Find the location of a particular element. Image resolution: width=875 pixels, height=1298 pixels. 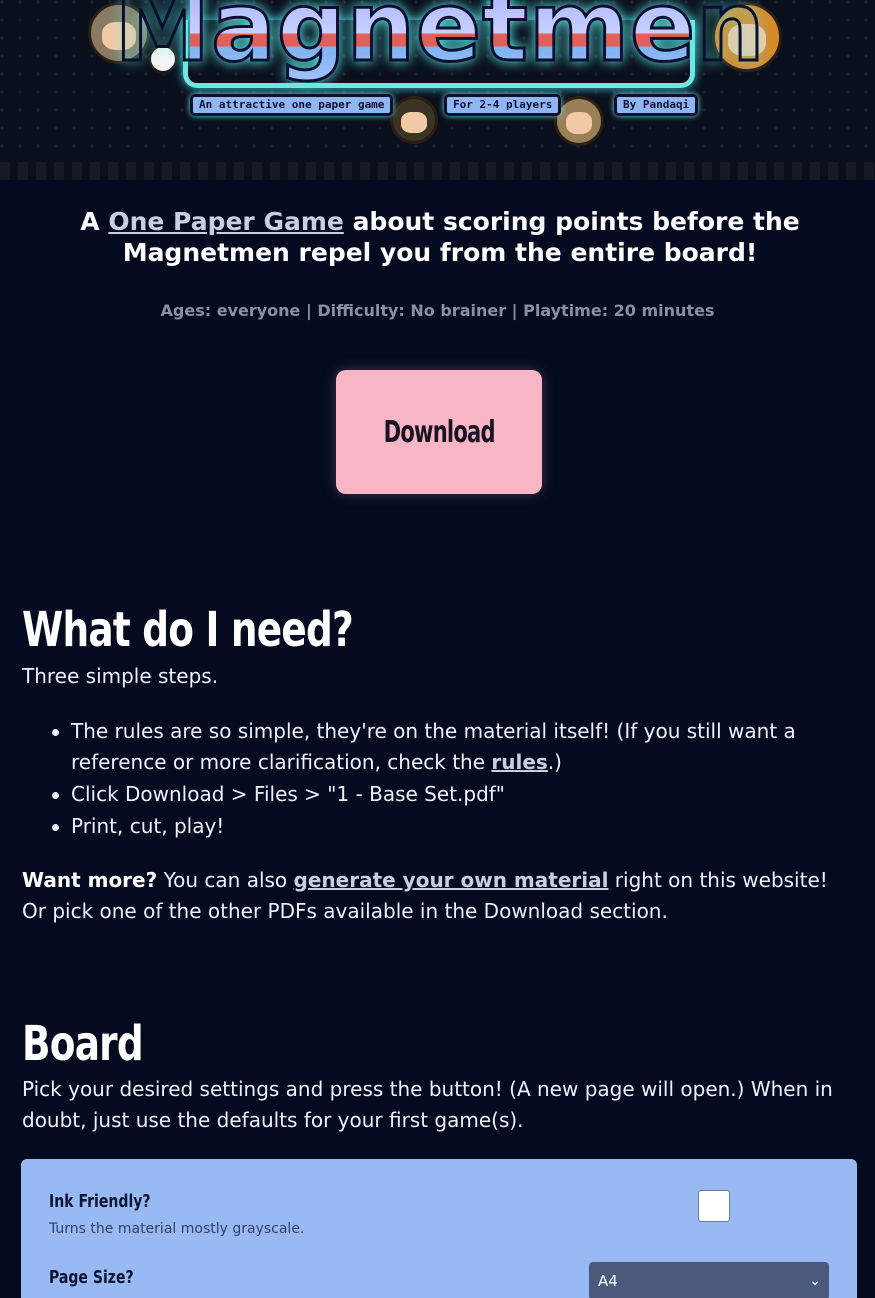

download-button: Download is located at coordinates (439, 432).